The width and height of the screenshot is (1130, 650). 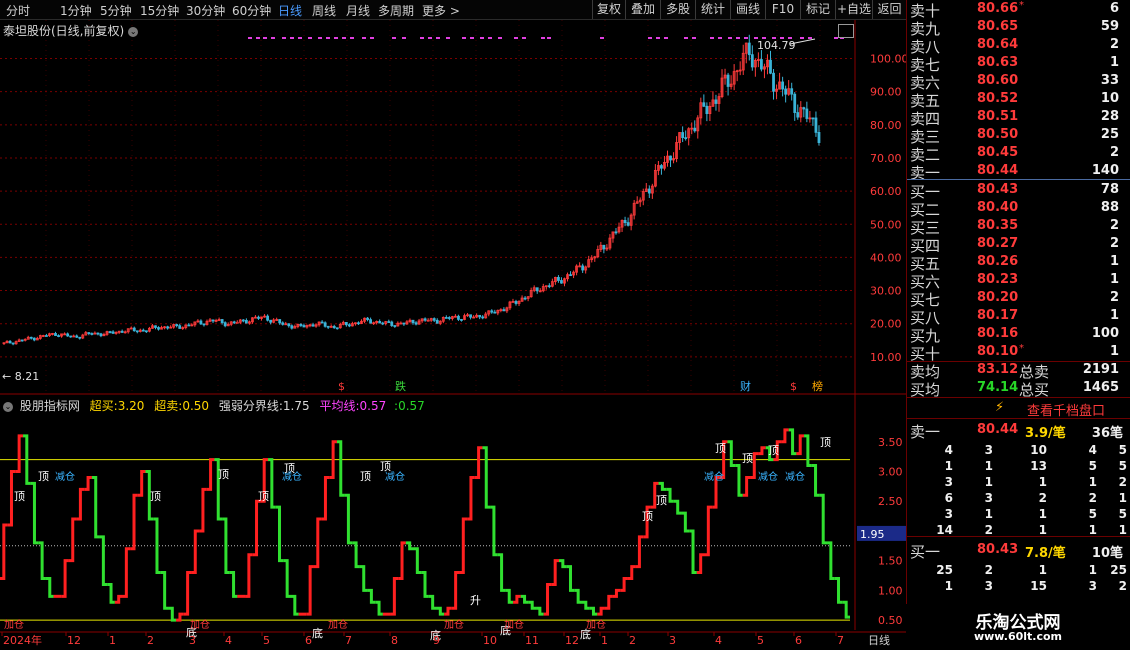 I want to click on period-tab-1min: 1分钟, so click(x=76, y=10).